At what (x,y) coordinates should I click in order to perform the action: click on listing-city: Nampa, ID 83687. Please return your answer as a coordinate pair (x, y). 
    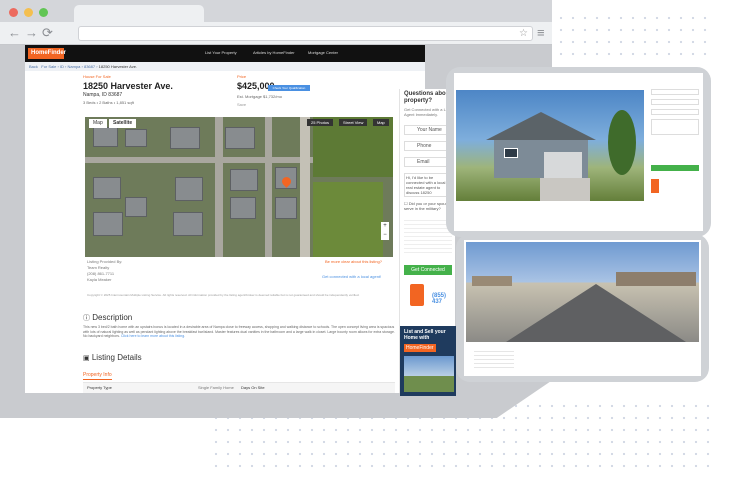
    Looking at the image, I should click on (103, 95).